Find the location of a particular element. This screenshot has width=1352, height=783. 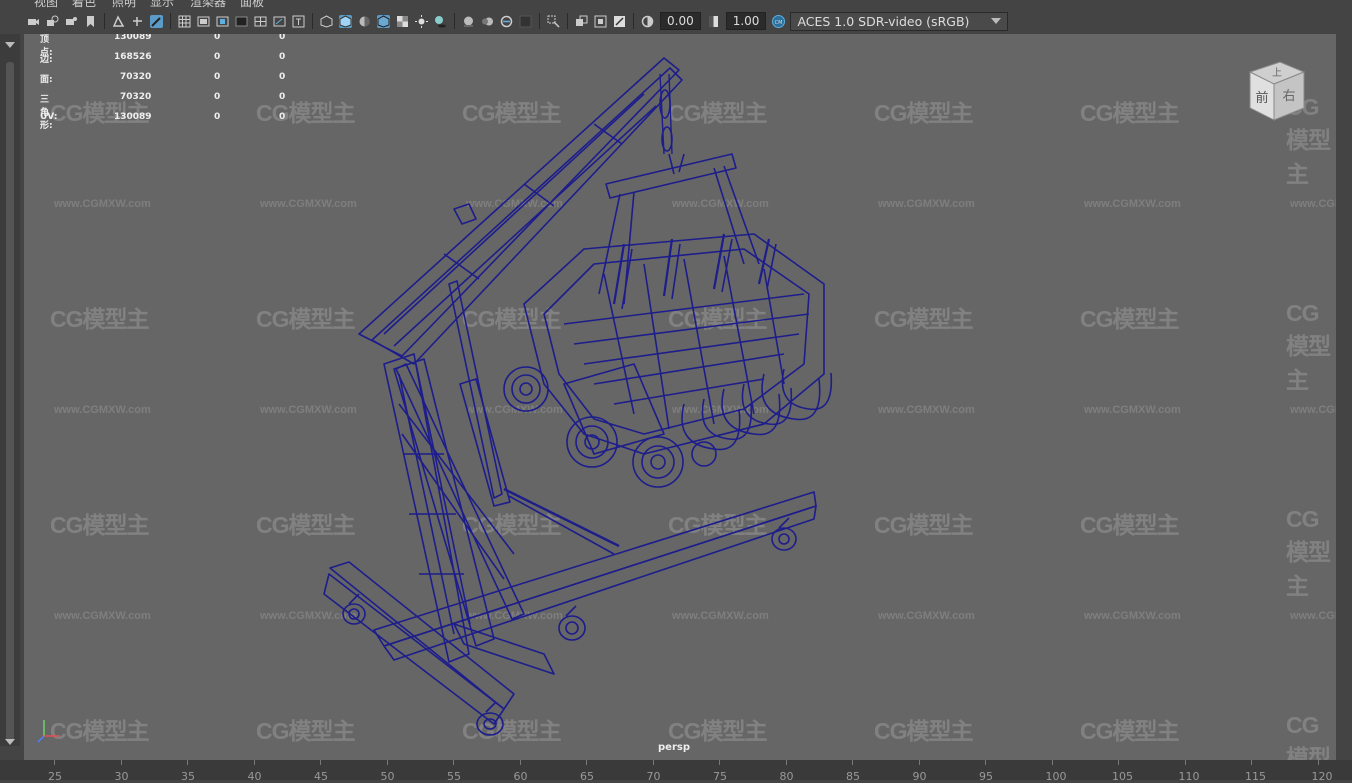

color-transform-value: ACES 1.0 SDR-video (sRGB) is located at coordinates (883, 21).